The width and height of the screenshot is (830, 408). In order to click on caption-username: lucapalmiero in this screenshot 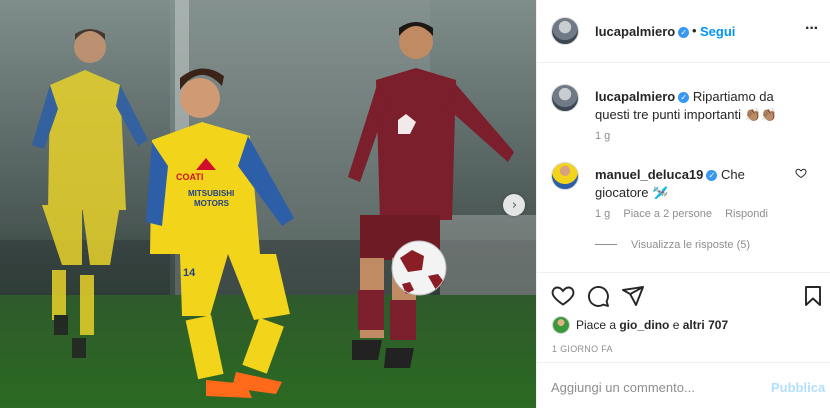, I will do `click(635, 96)`.